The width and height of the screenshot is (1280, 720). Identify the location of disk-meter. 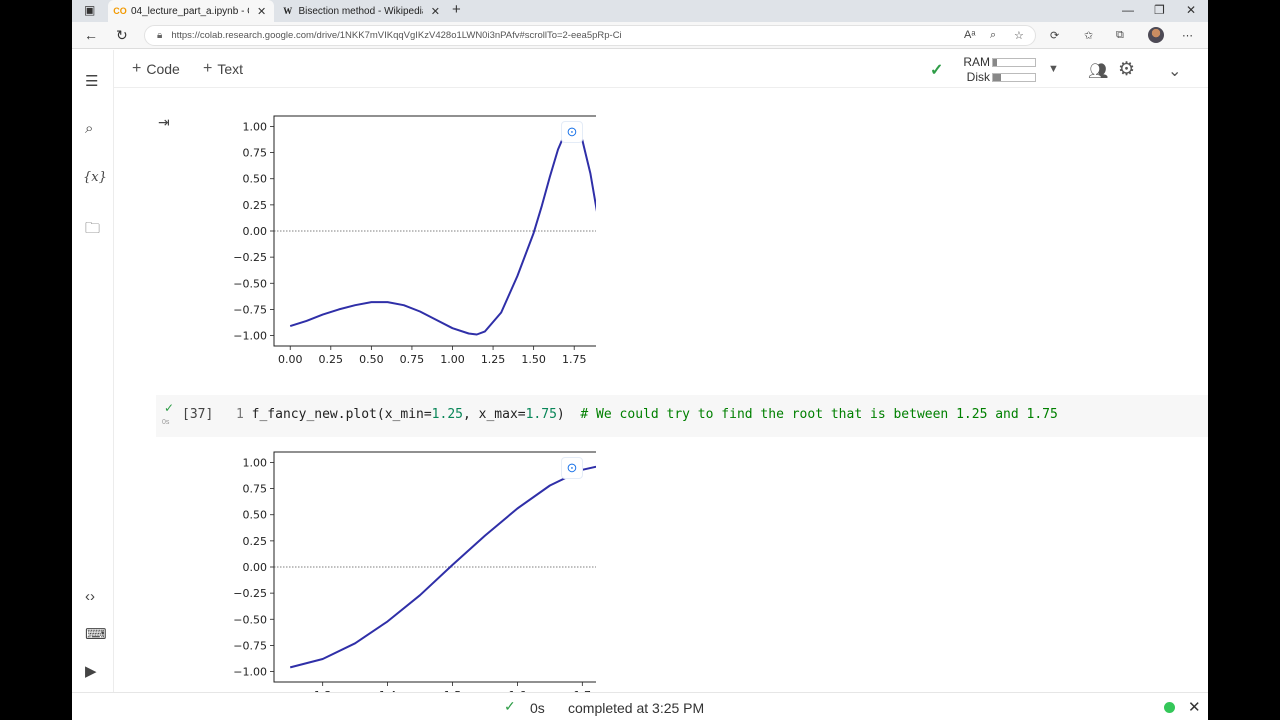
(1014, 77).